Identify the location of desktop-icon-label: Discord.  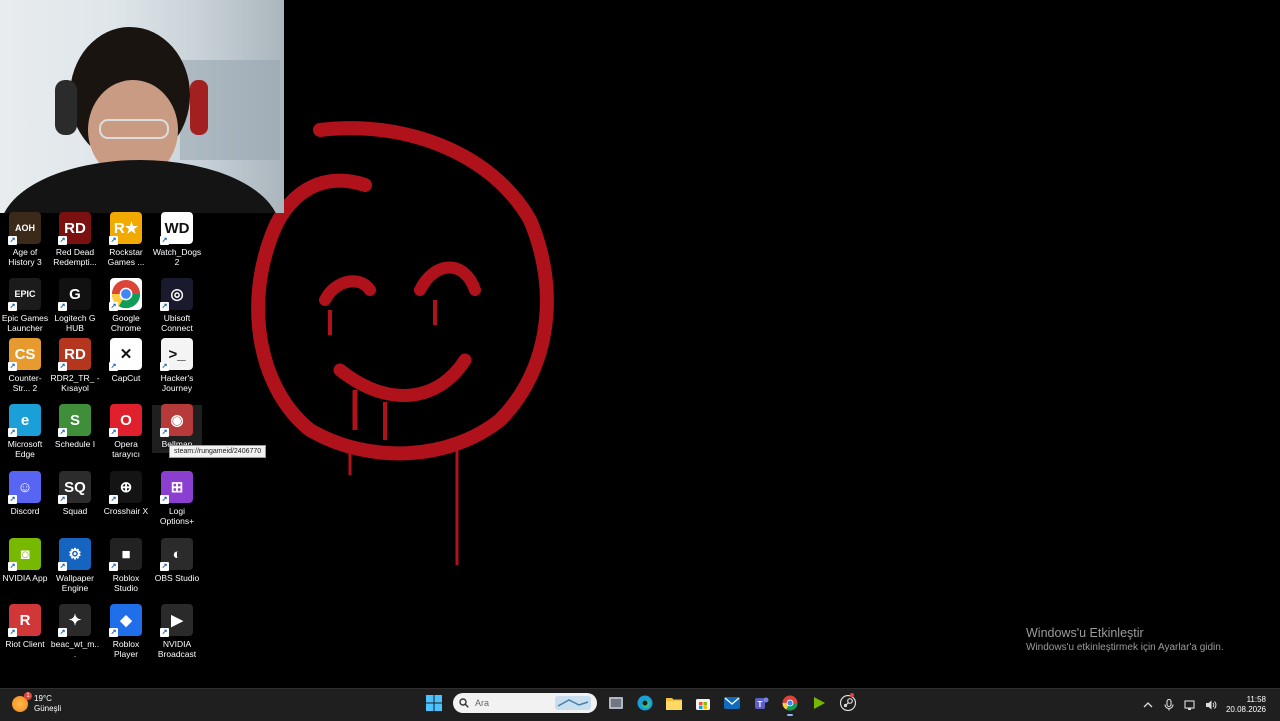
(25, 511).